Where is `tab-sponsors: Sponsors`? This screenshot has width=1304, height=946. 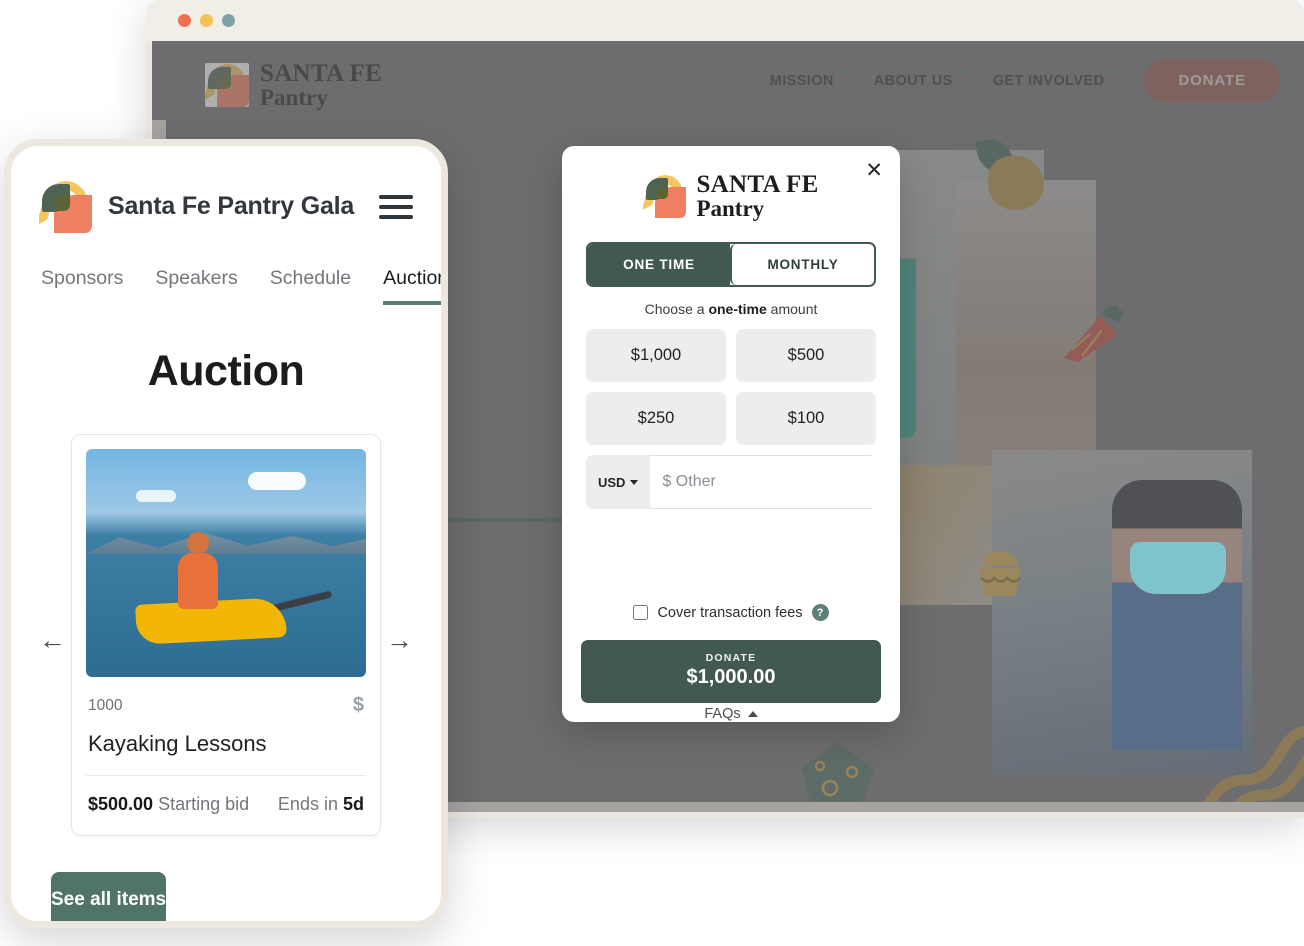
tab-sponsors: Sponsors is located at coordinates (82, 286).